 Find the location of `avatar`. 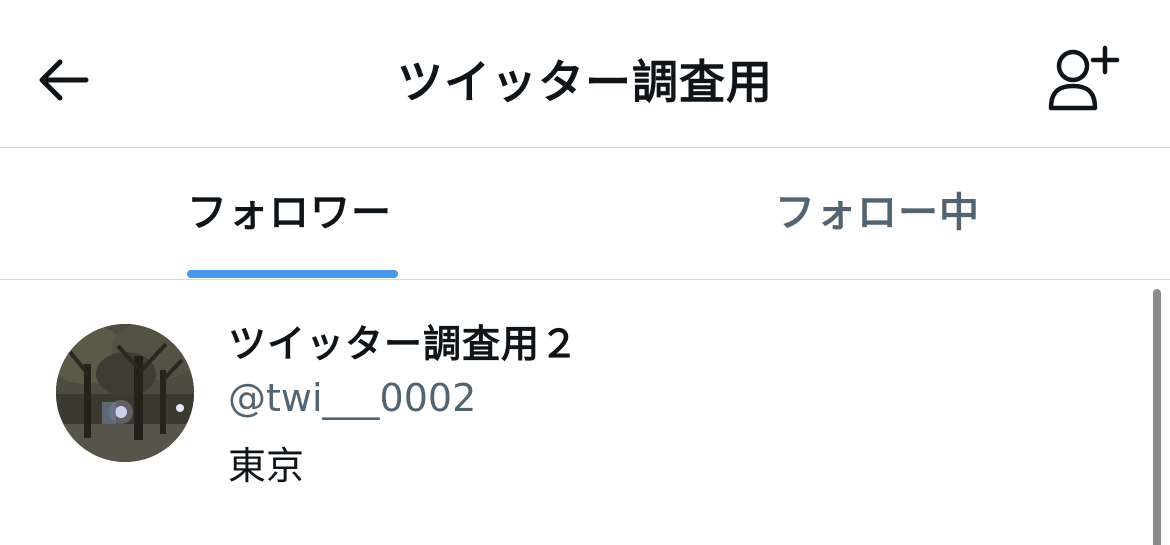

avatar is located at coordinates (125, 393).